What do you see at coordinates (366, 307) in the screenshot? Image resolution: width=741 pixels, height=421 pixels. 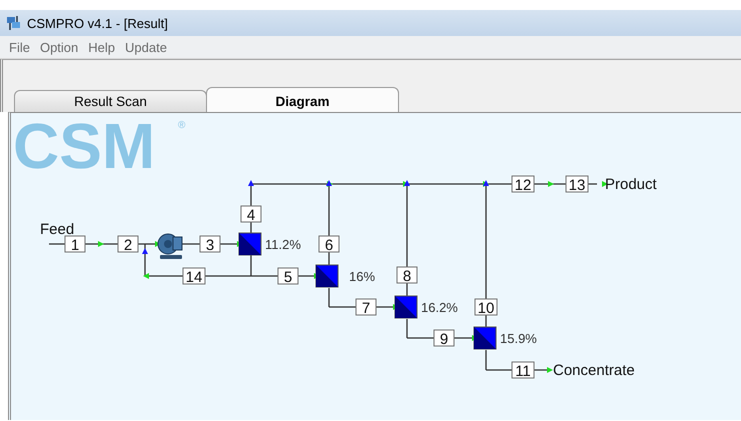 I see `stream-label: 7` at bounding box center [366, 307].